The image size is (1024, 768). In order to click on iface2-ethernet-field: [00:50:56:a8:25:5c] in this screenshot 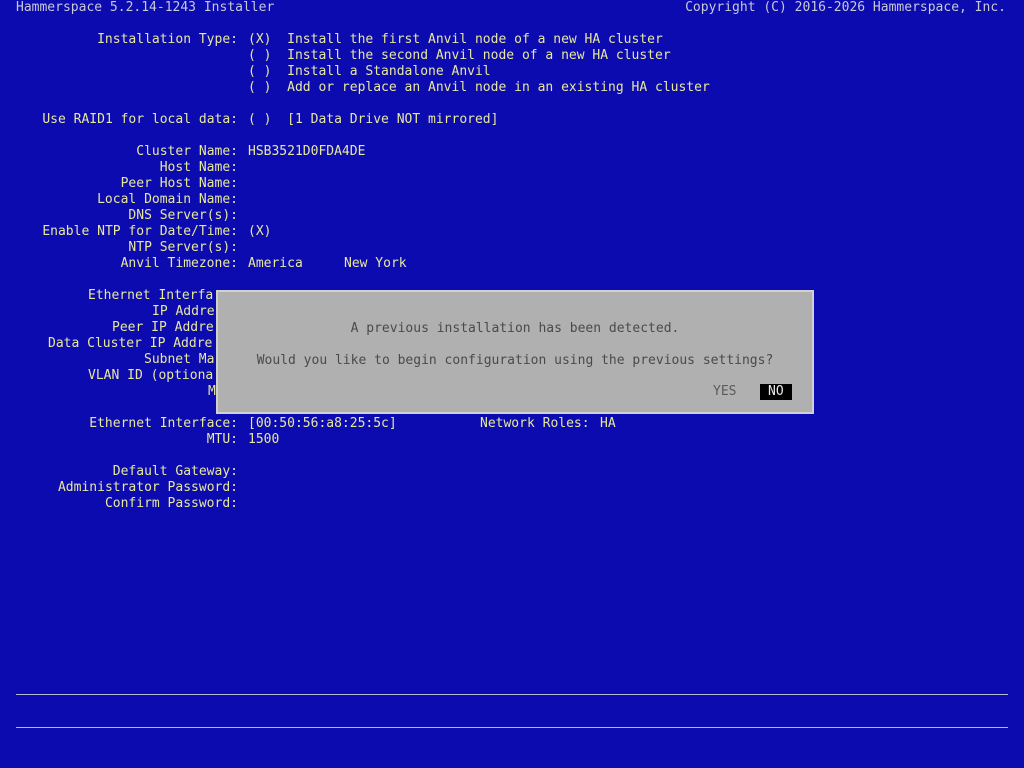, I will do `click(322, 424)`.